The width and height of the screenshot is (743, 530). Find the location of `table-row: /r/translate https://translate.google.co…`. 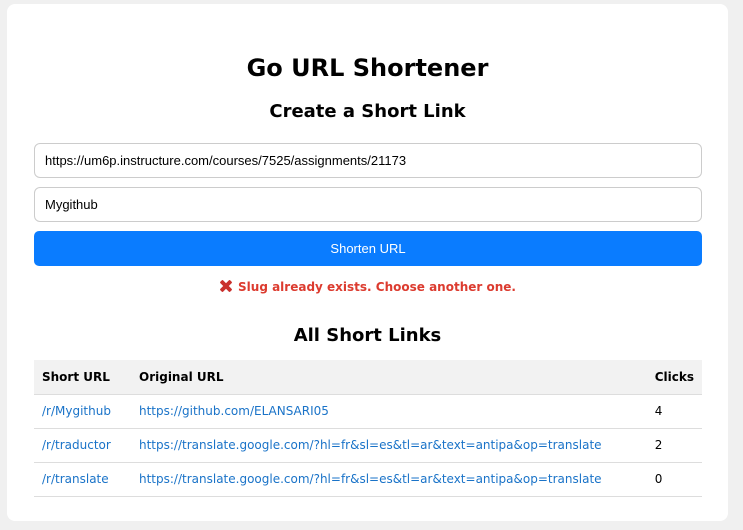

table-row: /r/translate https://translate.google.co… is located at coordinates (368, 479).